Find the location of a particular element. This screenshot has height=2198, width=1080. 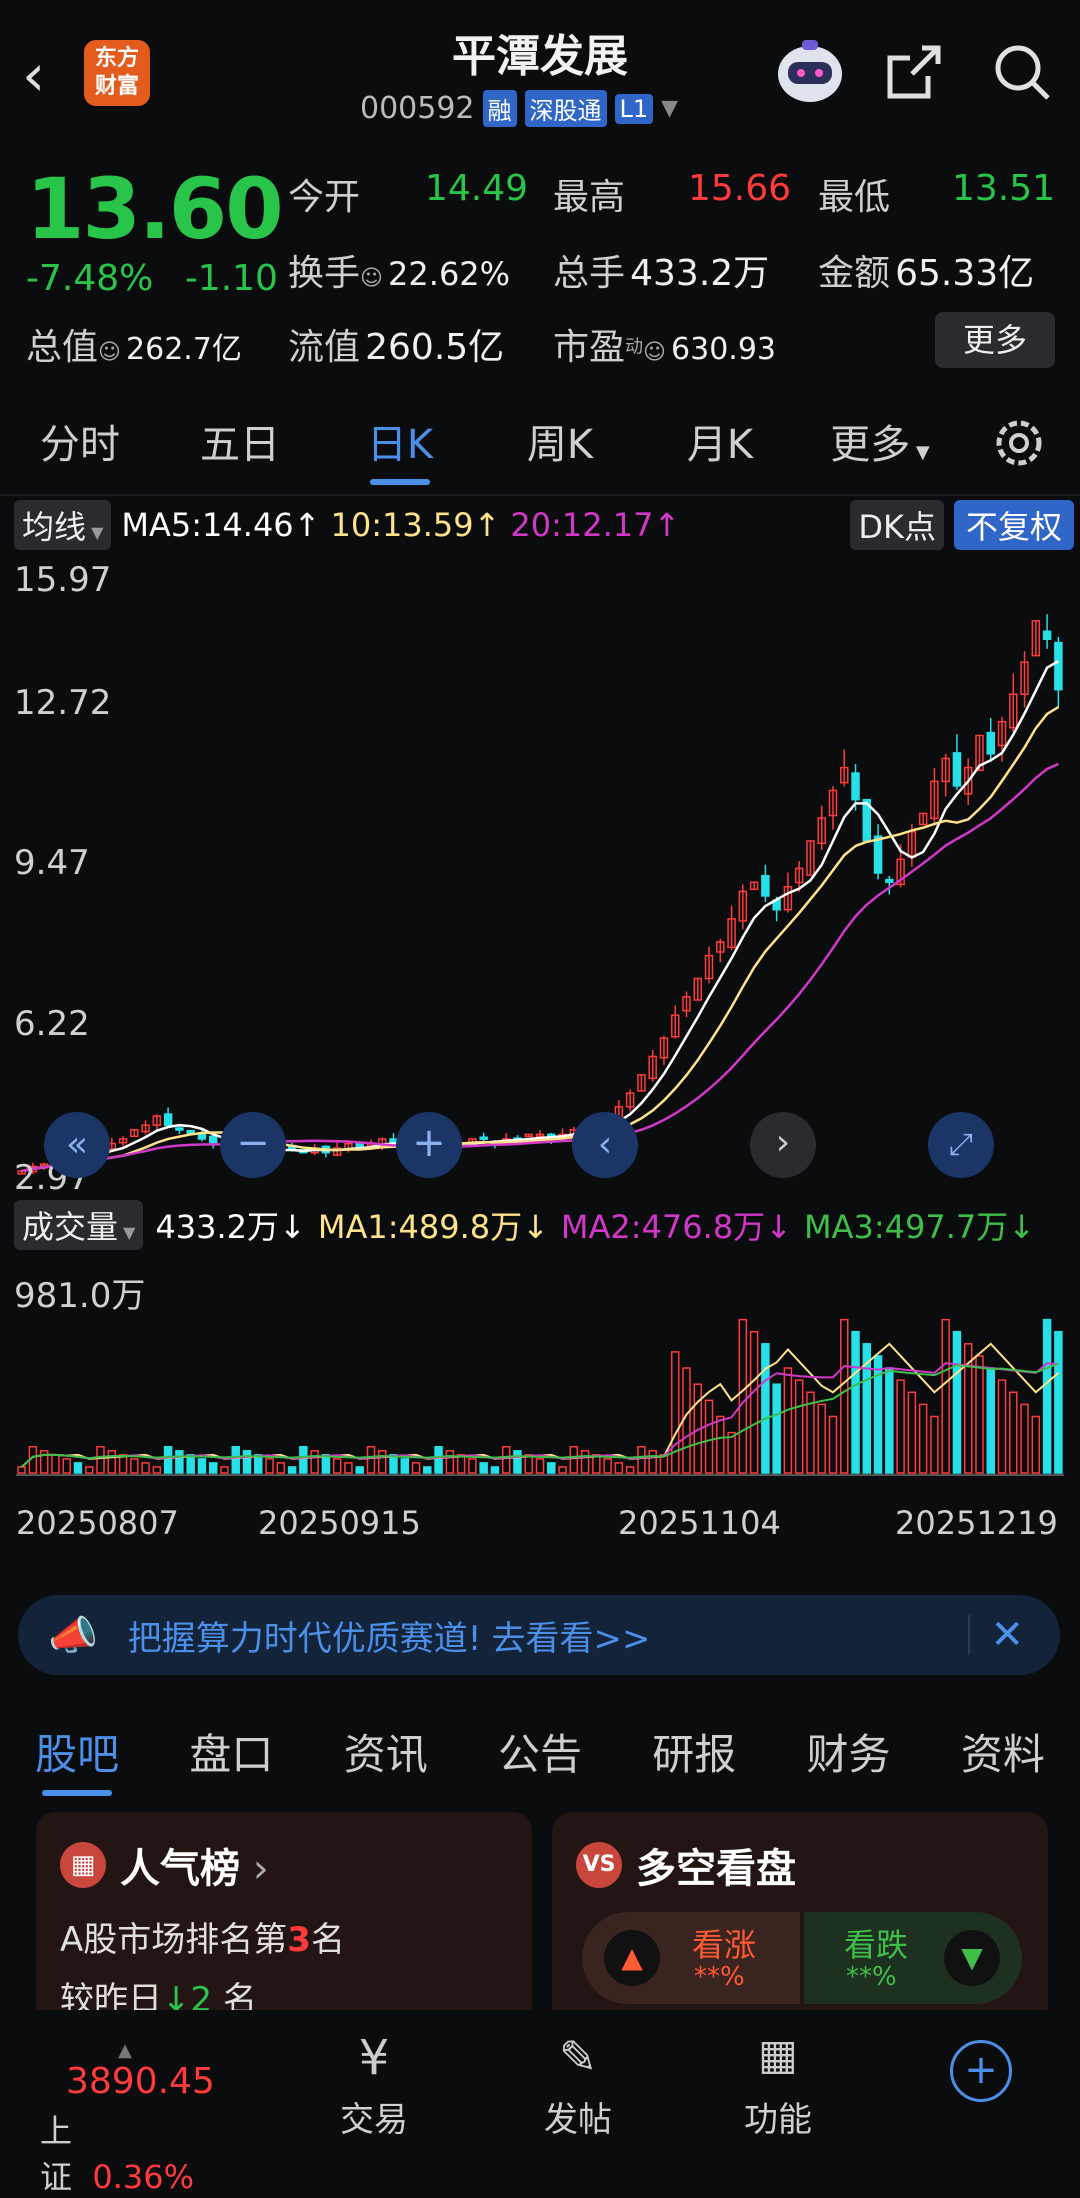

high-value: 15.66 is located at coordinates (740, 188).